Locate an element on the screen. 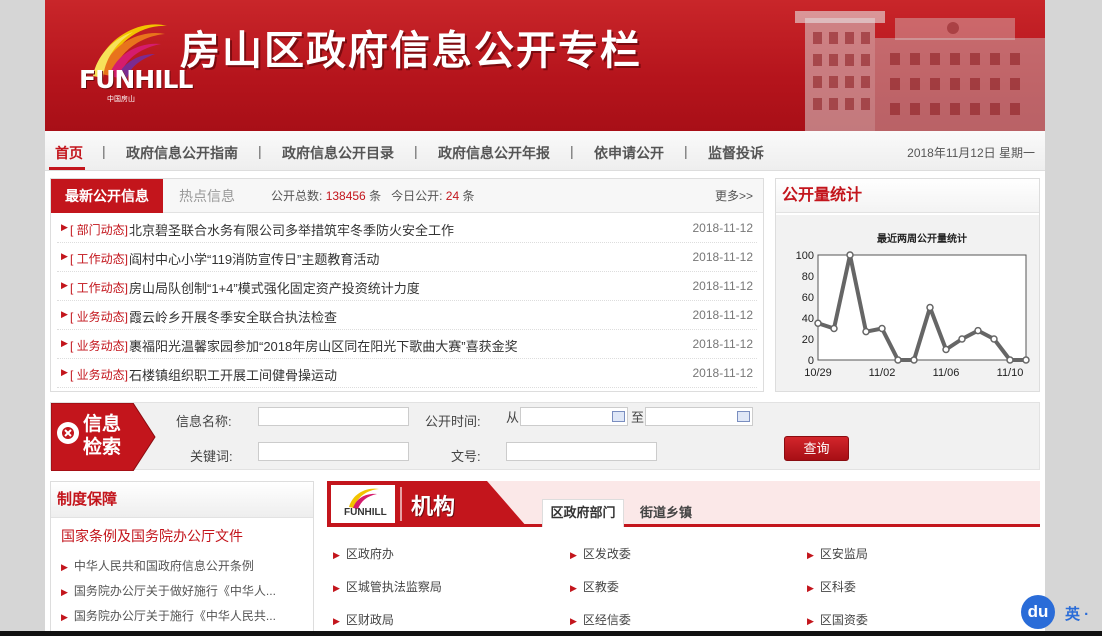 The image size is (1102, 636). org-item: ▶ 区科委 is located at coordinates (831, 586).